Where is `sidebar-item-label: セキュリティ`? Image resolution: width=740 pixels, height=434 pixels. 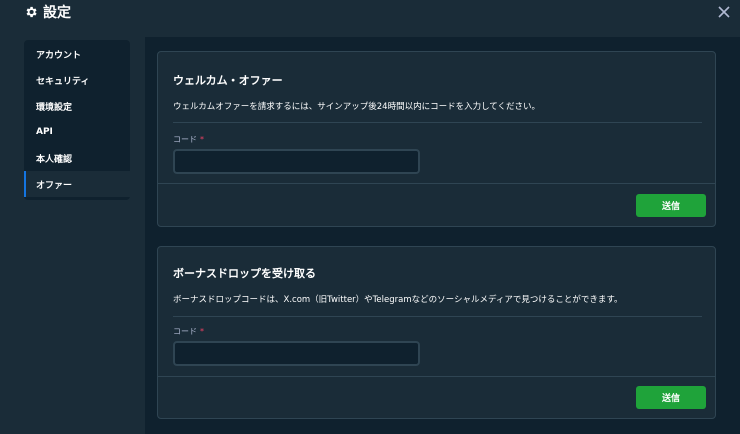
sidebar-item-label: セキュリティ is located at coordinates (63, 81).